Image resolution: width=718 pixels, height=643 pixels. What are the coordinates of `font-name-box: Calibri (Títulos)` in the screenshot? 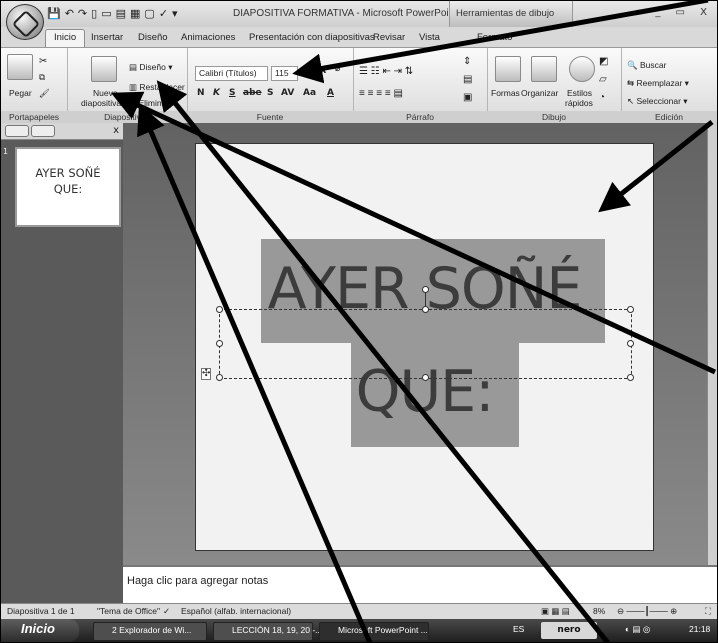 It's located at (231, 73).